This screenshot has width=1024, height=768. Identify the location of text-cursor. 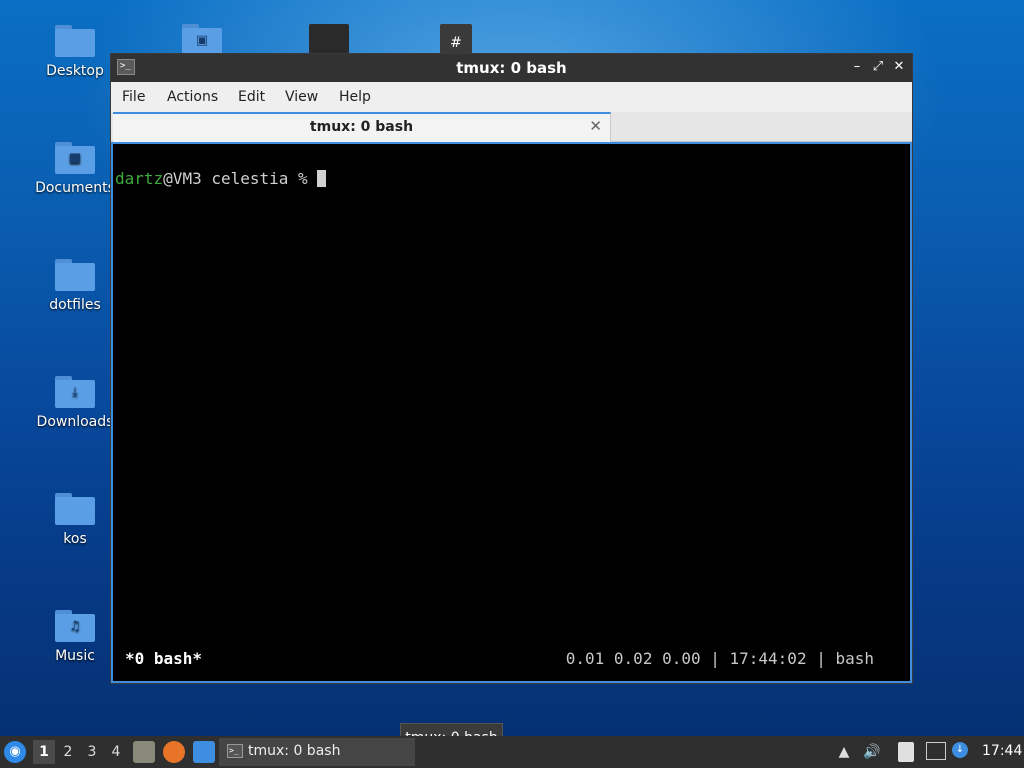
(322, 178).